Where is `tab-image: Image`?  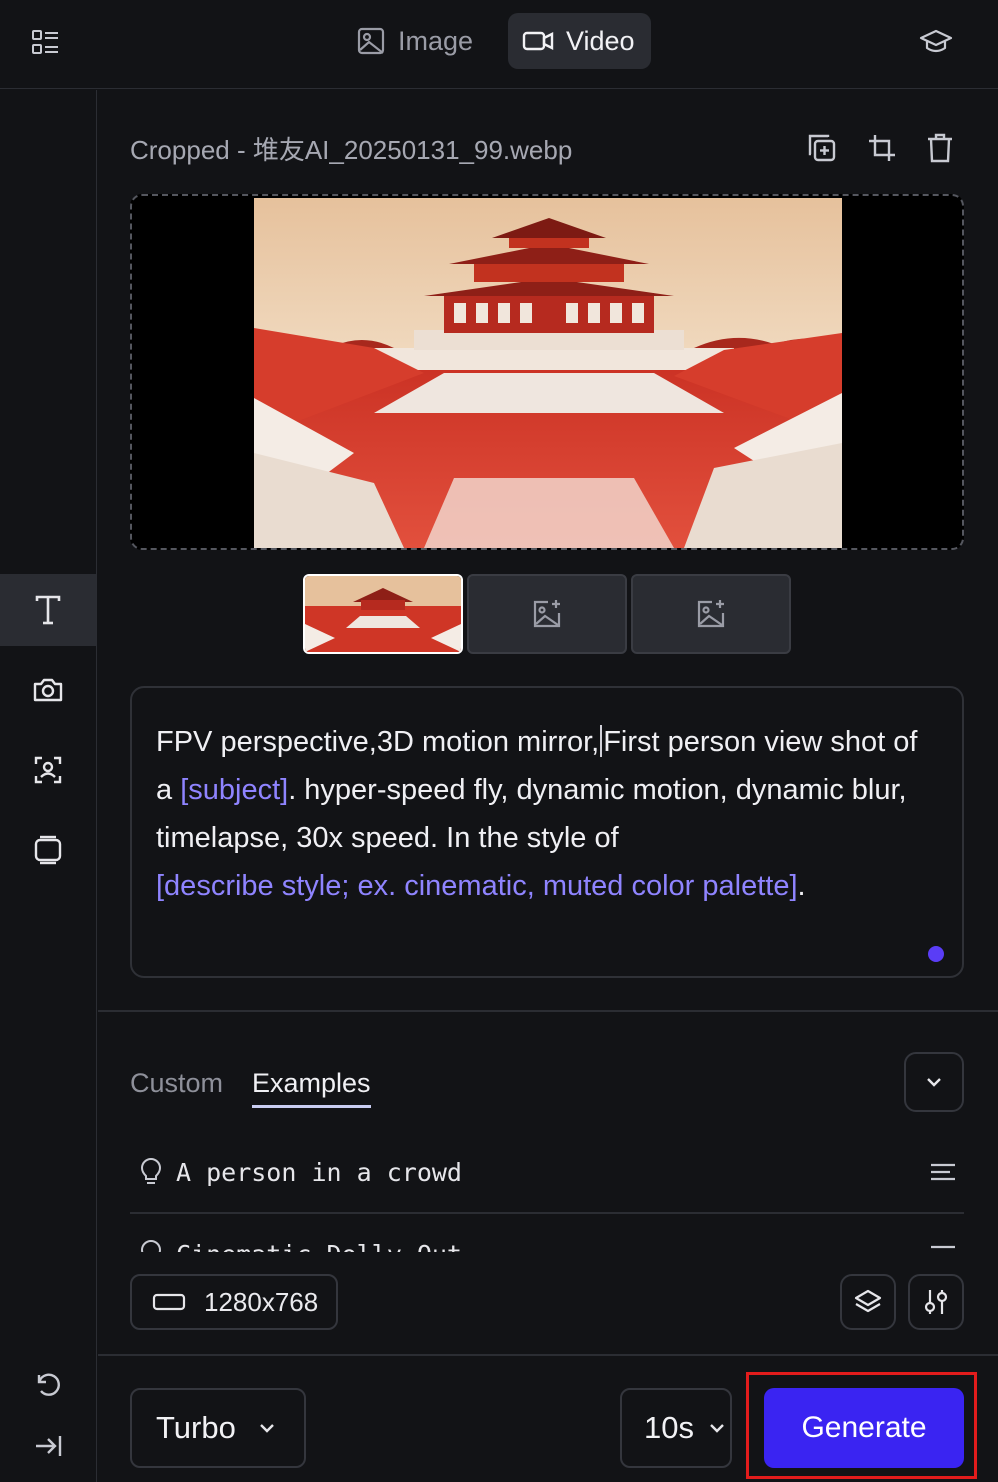 tab-image: Image is located at coordinates (414, 41).